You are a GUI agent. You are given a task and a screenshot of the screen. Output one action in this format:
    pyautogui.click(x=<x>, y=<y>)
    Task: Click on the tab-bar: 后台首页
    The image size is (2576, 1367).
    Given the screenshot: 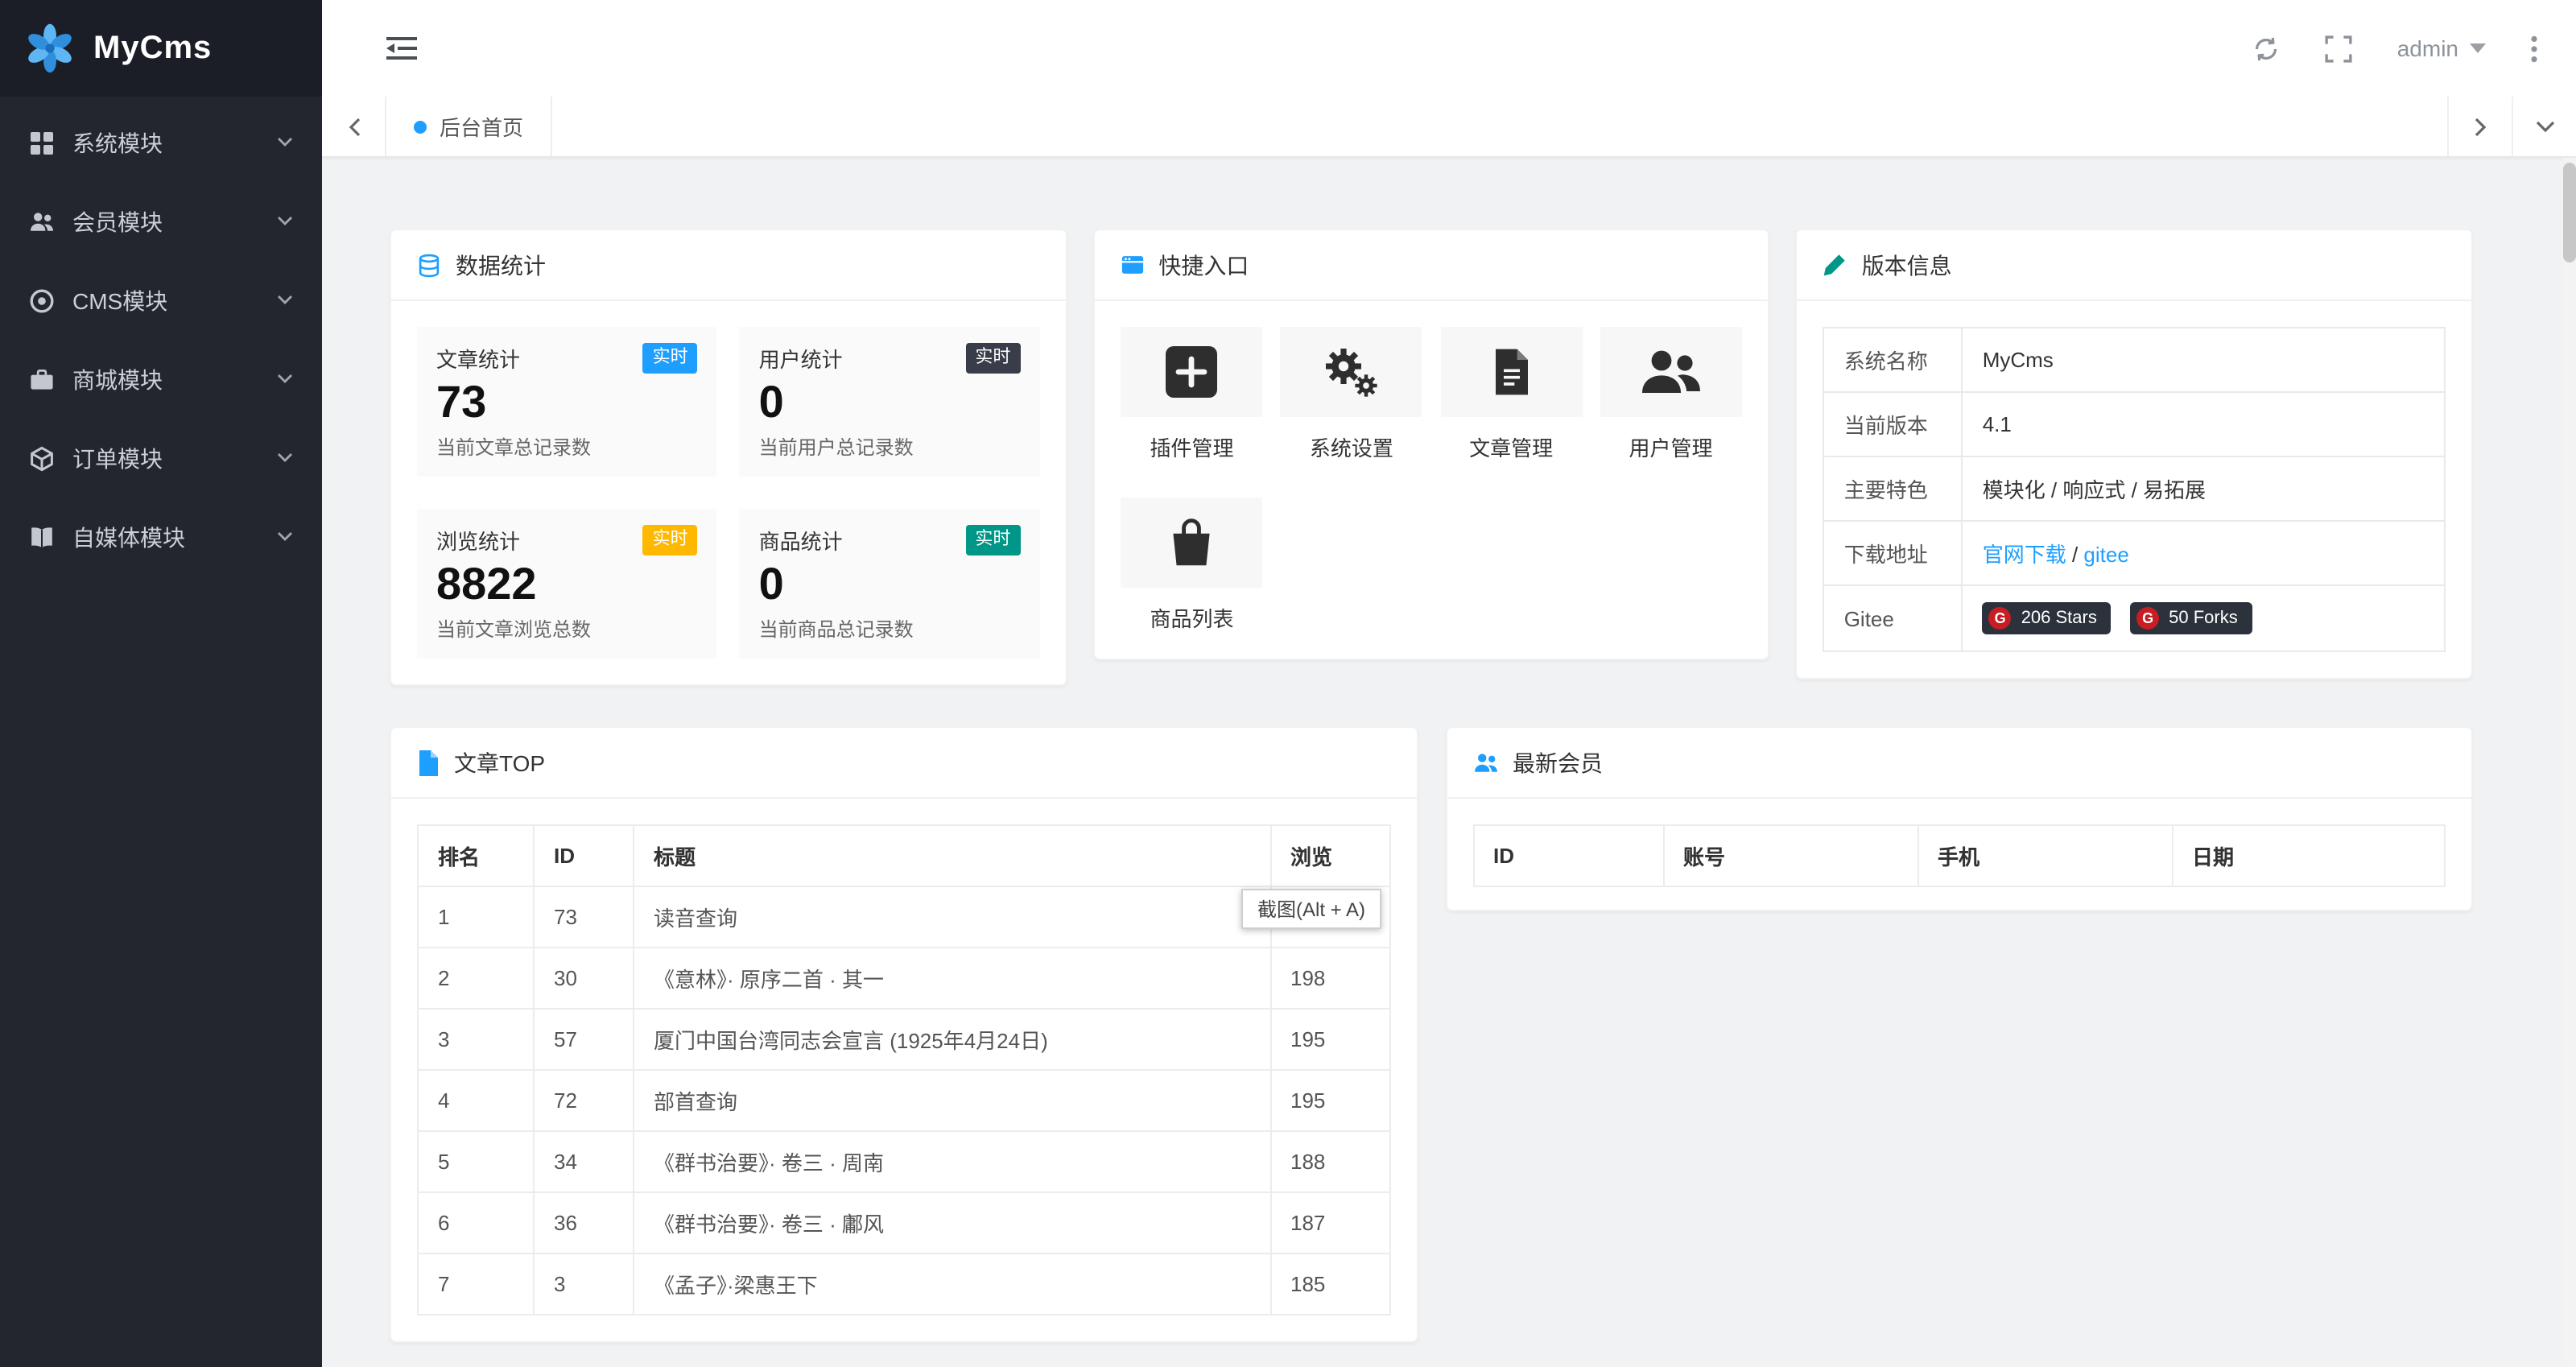 What is the action you would take?
    pyautogui.click(x=1449, y=127)
    